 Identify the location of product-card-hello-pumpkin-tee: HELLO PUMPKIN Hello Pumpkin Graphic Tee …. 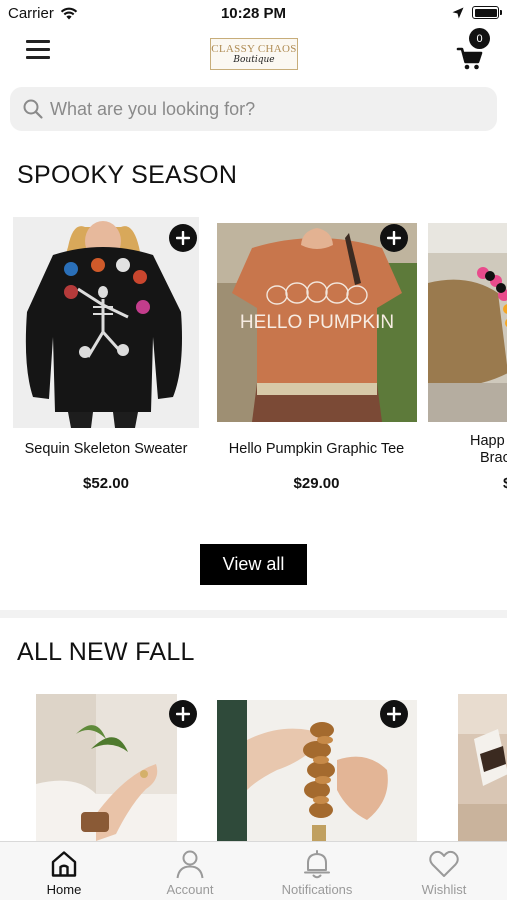
(315, 355).